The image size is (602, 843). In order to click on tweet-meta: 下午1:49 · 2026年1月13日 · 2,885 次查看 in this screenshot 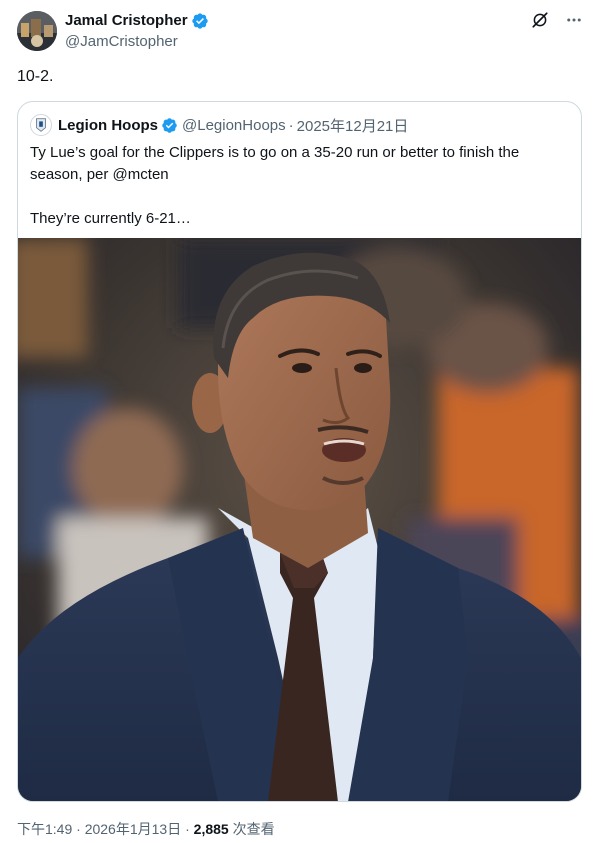, I will do `click(146, 829)`.